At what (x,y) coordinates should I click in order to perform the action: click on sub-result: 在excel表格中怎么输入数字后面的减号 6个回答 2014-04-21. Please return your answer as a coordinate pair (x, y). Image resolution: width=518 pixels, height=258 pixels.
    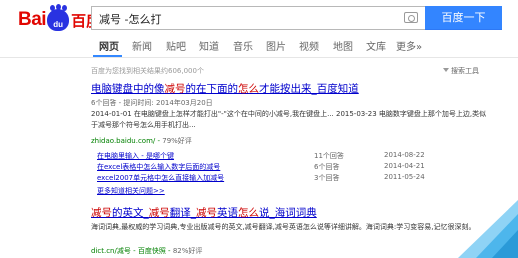
    Looking at the image, I should click on (297, 167).